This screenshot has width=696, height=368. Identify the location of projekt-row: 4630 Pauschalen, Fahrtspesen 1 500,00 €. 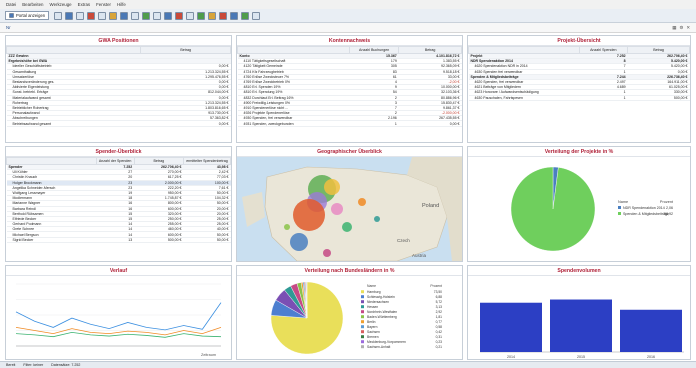
(579, 98).